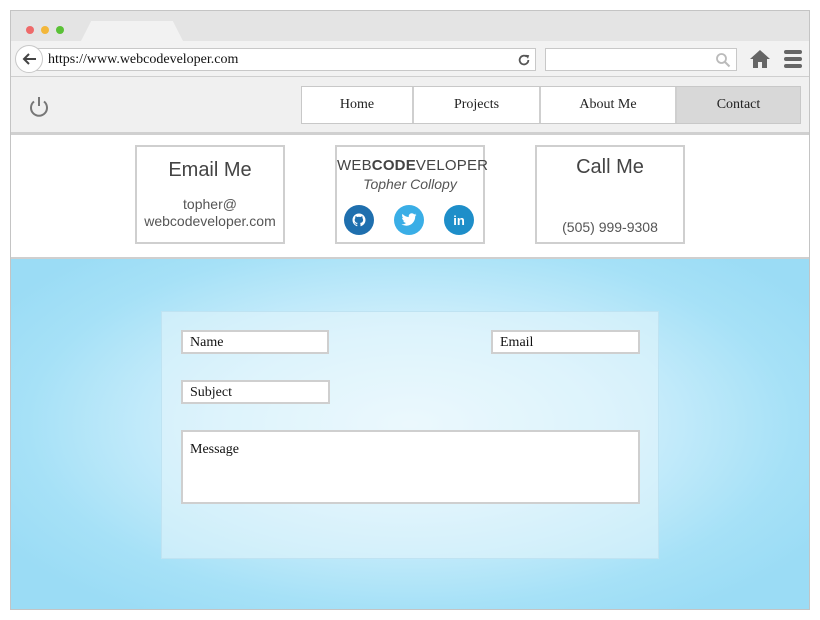  Describe the element at coordinates (410, 184) in the screenshot. I see `brand-owner-name: Topher Collopy` at that location.